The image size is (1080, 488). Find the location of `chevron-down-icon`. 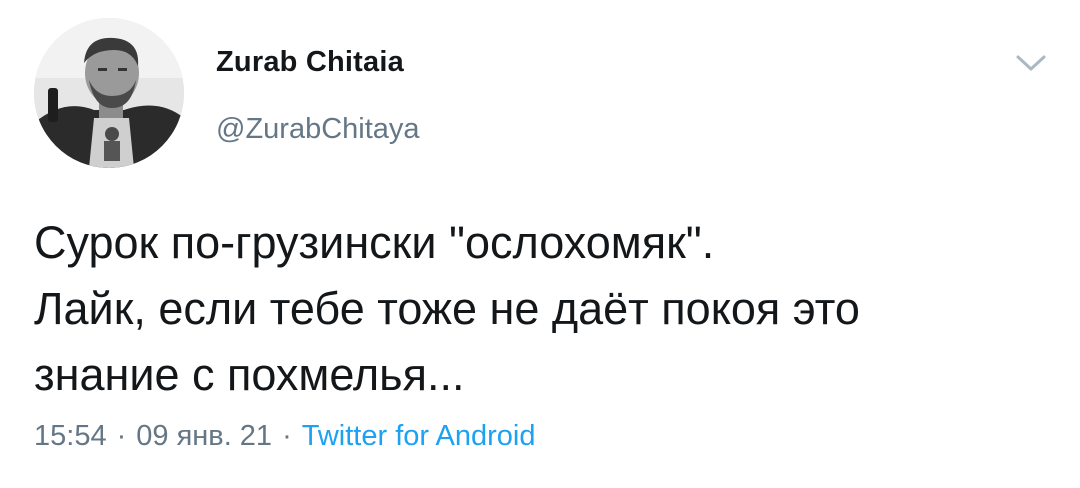

chevron-down-icon is located at coordinates (1031, 63).